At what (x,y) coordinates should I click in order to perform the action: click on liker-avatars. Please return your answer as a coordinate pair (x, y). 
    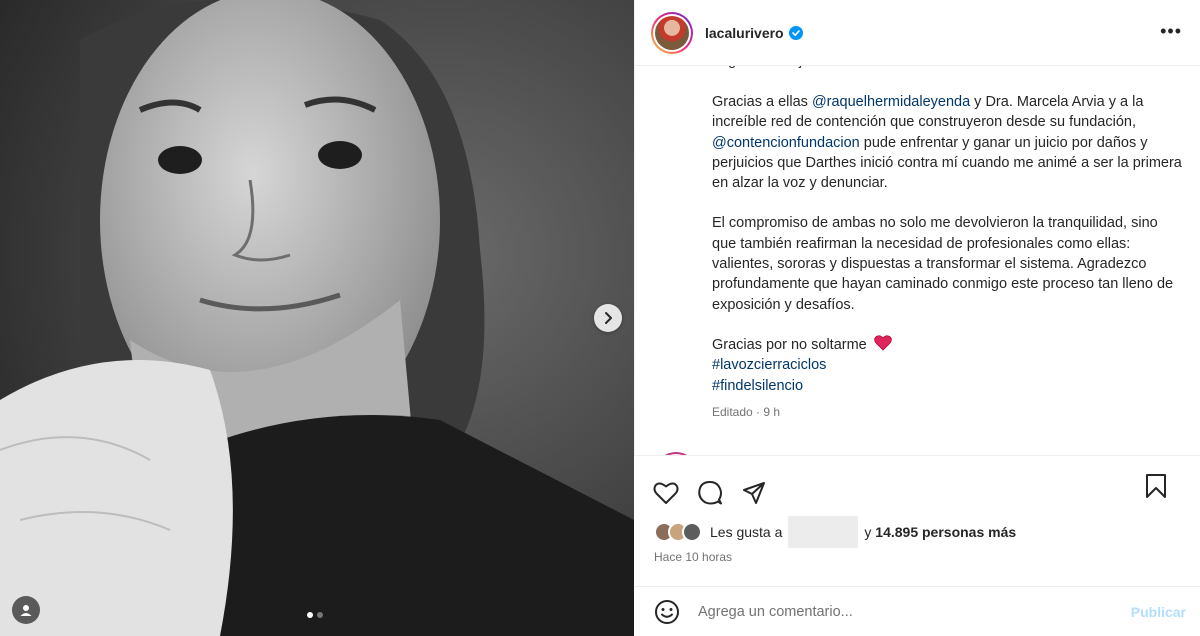
    Looking at the image, I should click on (678, 532).